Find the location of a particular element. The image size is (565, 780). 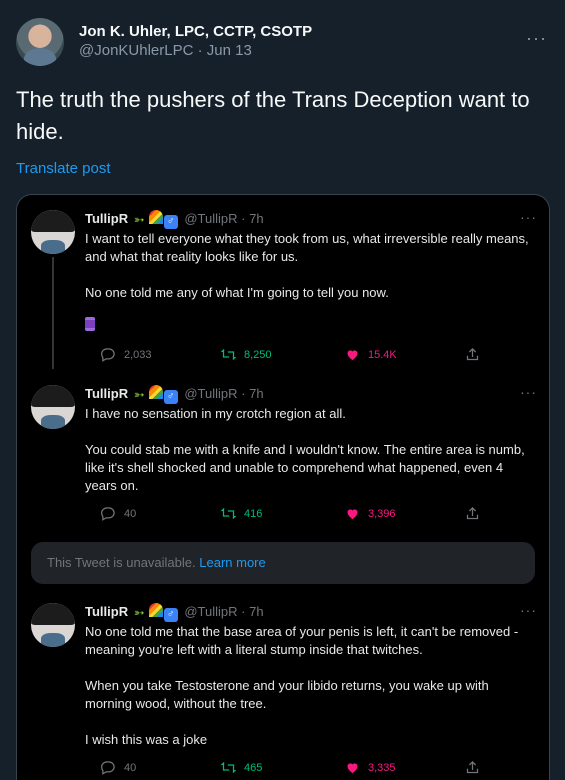

author-meta: @JonKUhlerLPC · Jun 13 is located at coordinates (165, 50).